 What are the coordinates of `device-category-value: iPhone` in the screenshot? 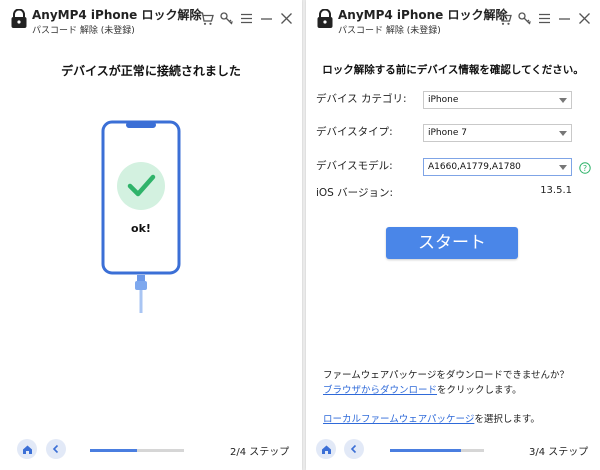 It's located at (443, 100).